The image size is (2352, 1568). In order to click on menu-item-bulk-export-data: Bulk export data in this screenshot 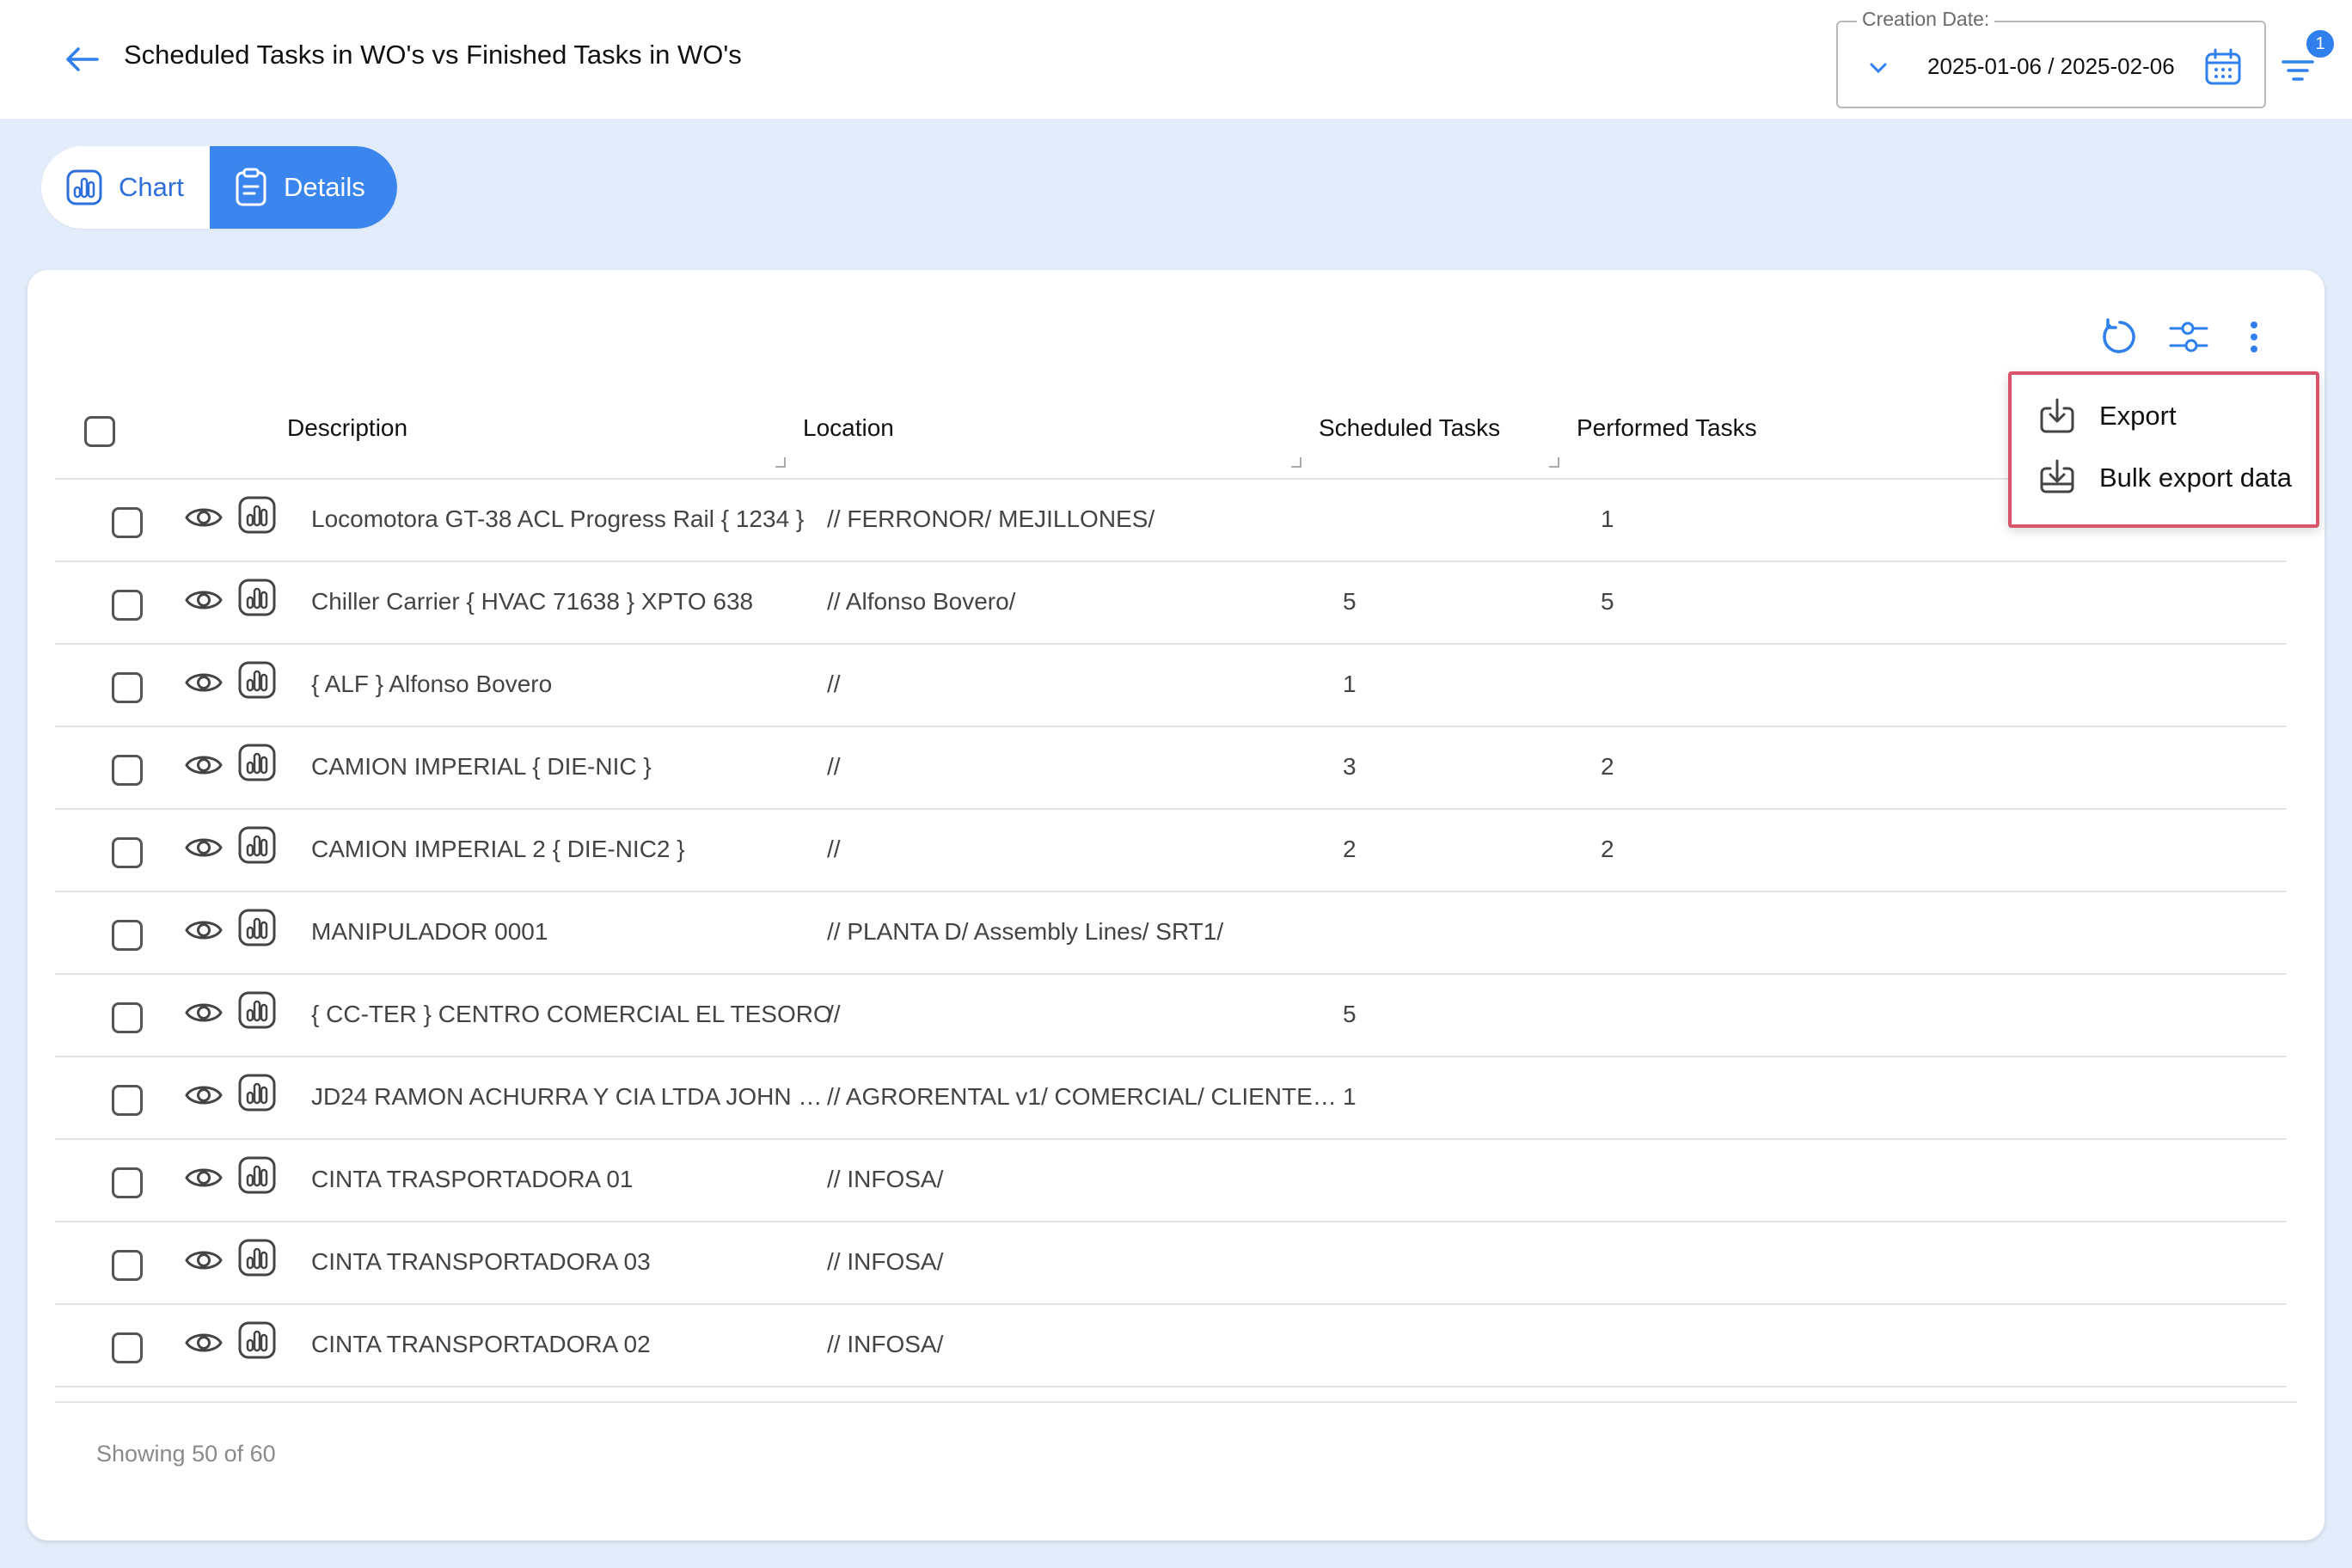, I will do `click(2164, 478)`.